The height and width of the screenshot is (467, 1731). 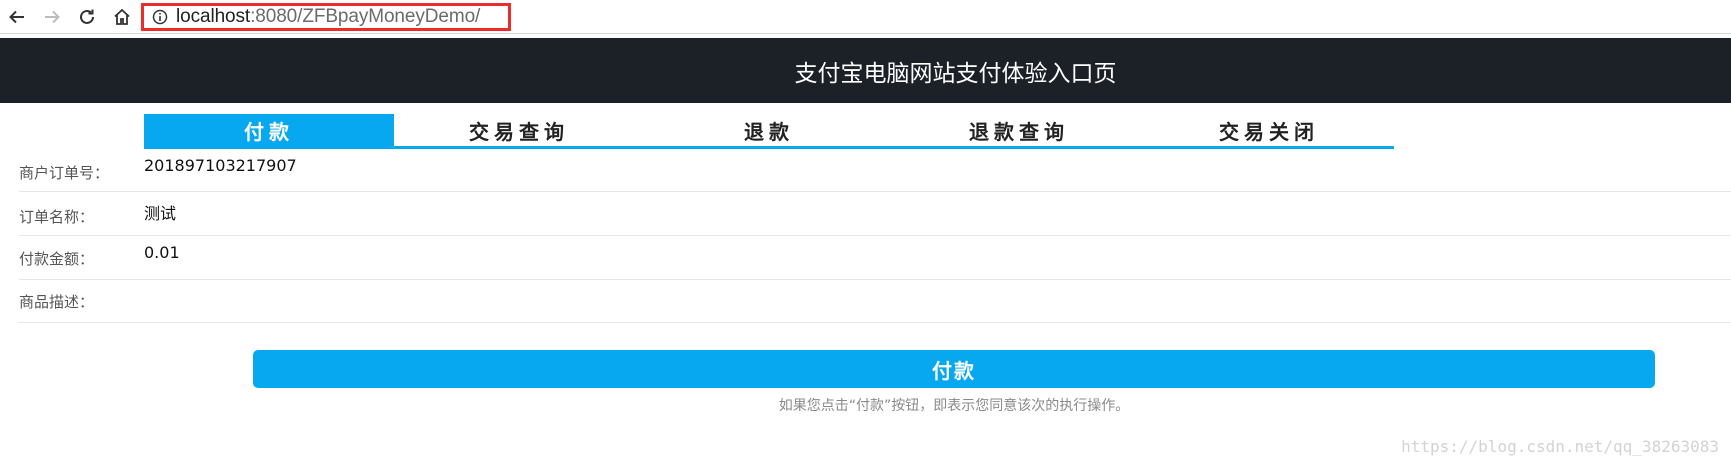 I want to click on order-name-field: 测试, so click(x=160, y=212).